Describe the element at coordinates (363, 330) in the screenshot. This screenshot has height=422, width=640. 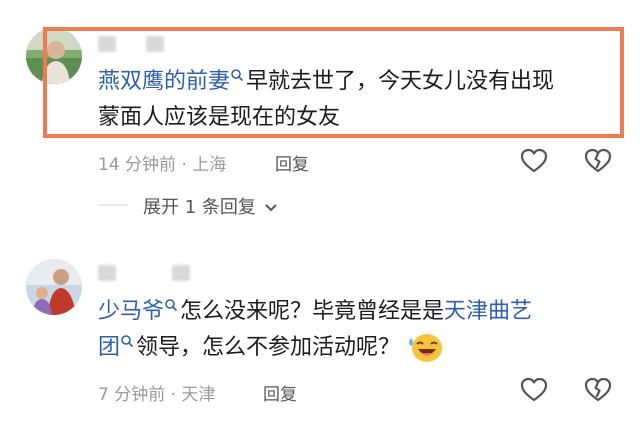
I see `comment-text: 少马爷 怎么没来呢？毕竟曾经是是天津曲艺 团领导，怎么不参加活动呢？` at that location.